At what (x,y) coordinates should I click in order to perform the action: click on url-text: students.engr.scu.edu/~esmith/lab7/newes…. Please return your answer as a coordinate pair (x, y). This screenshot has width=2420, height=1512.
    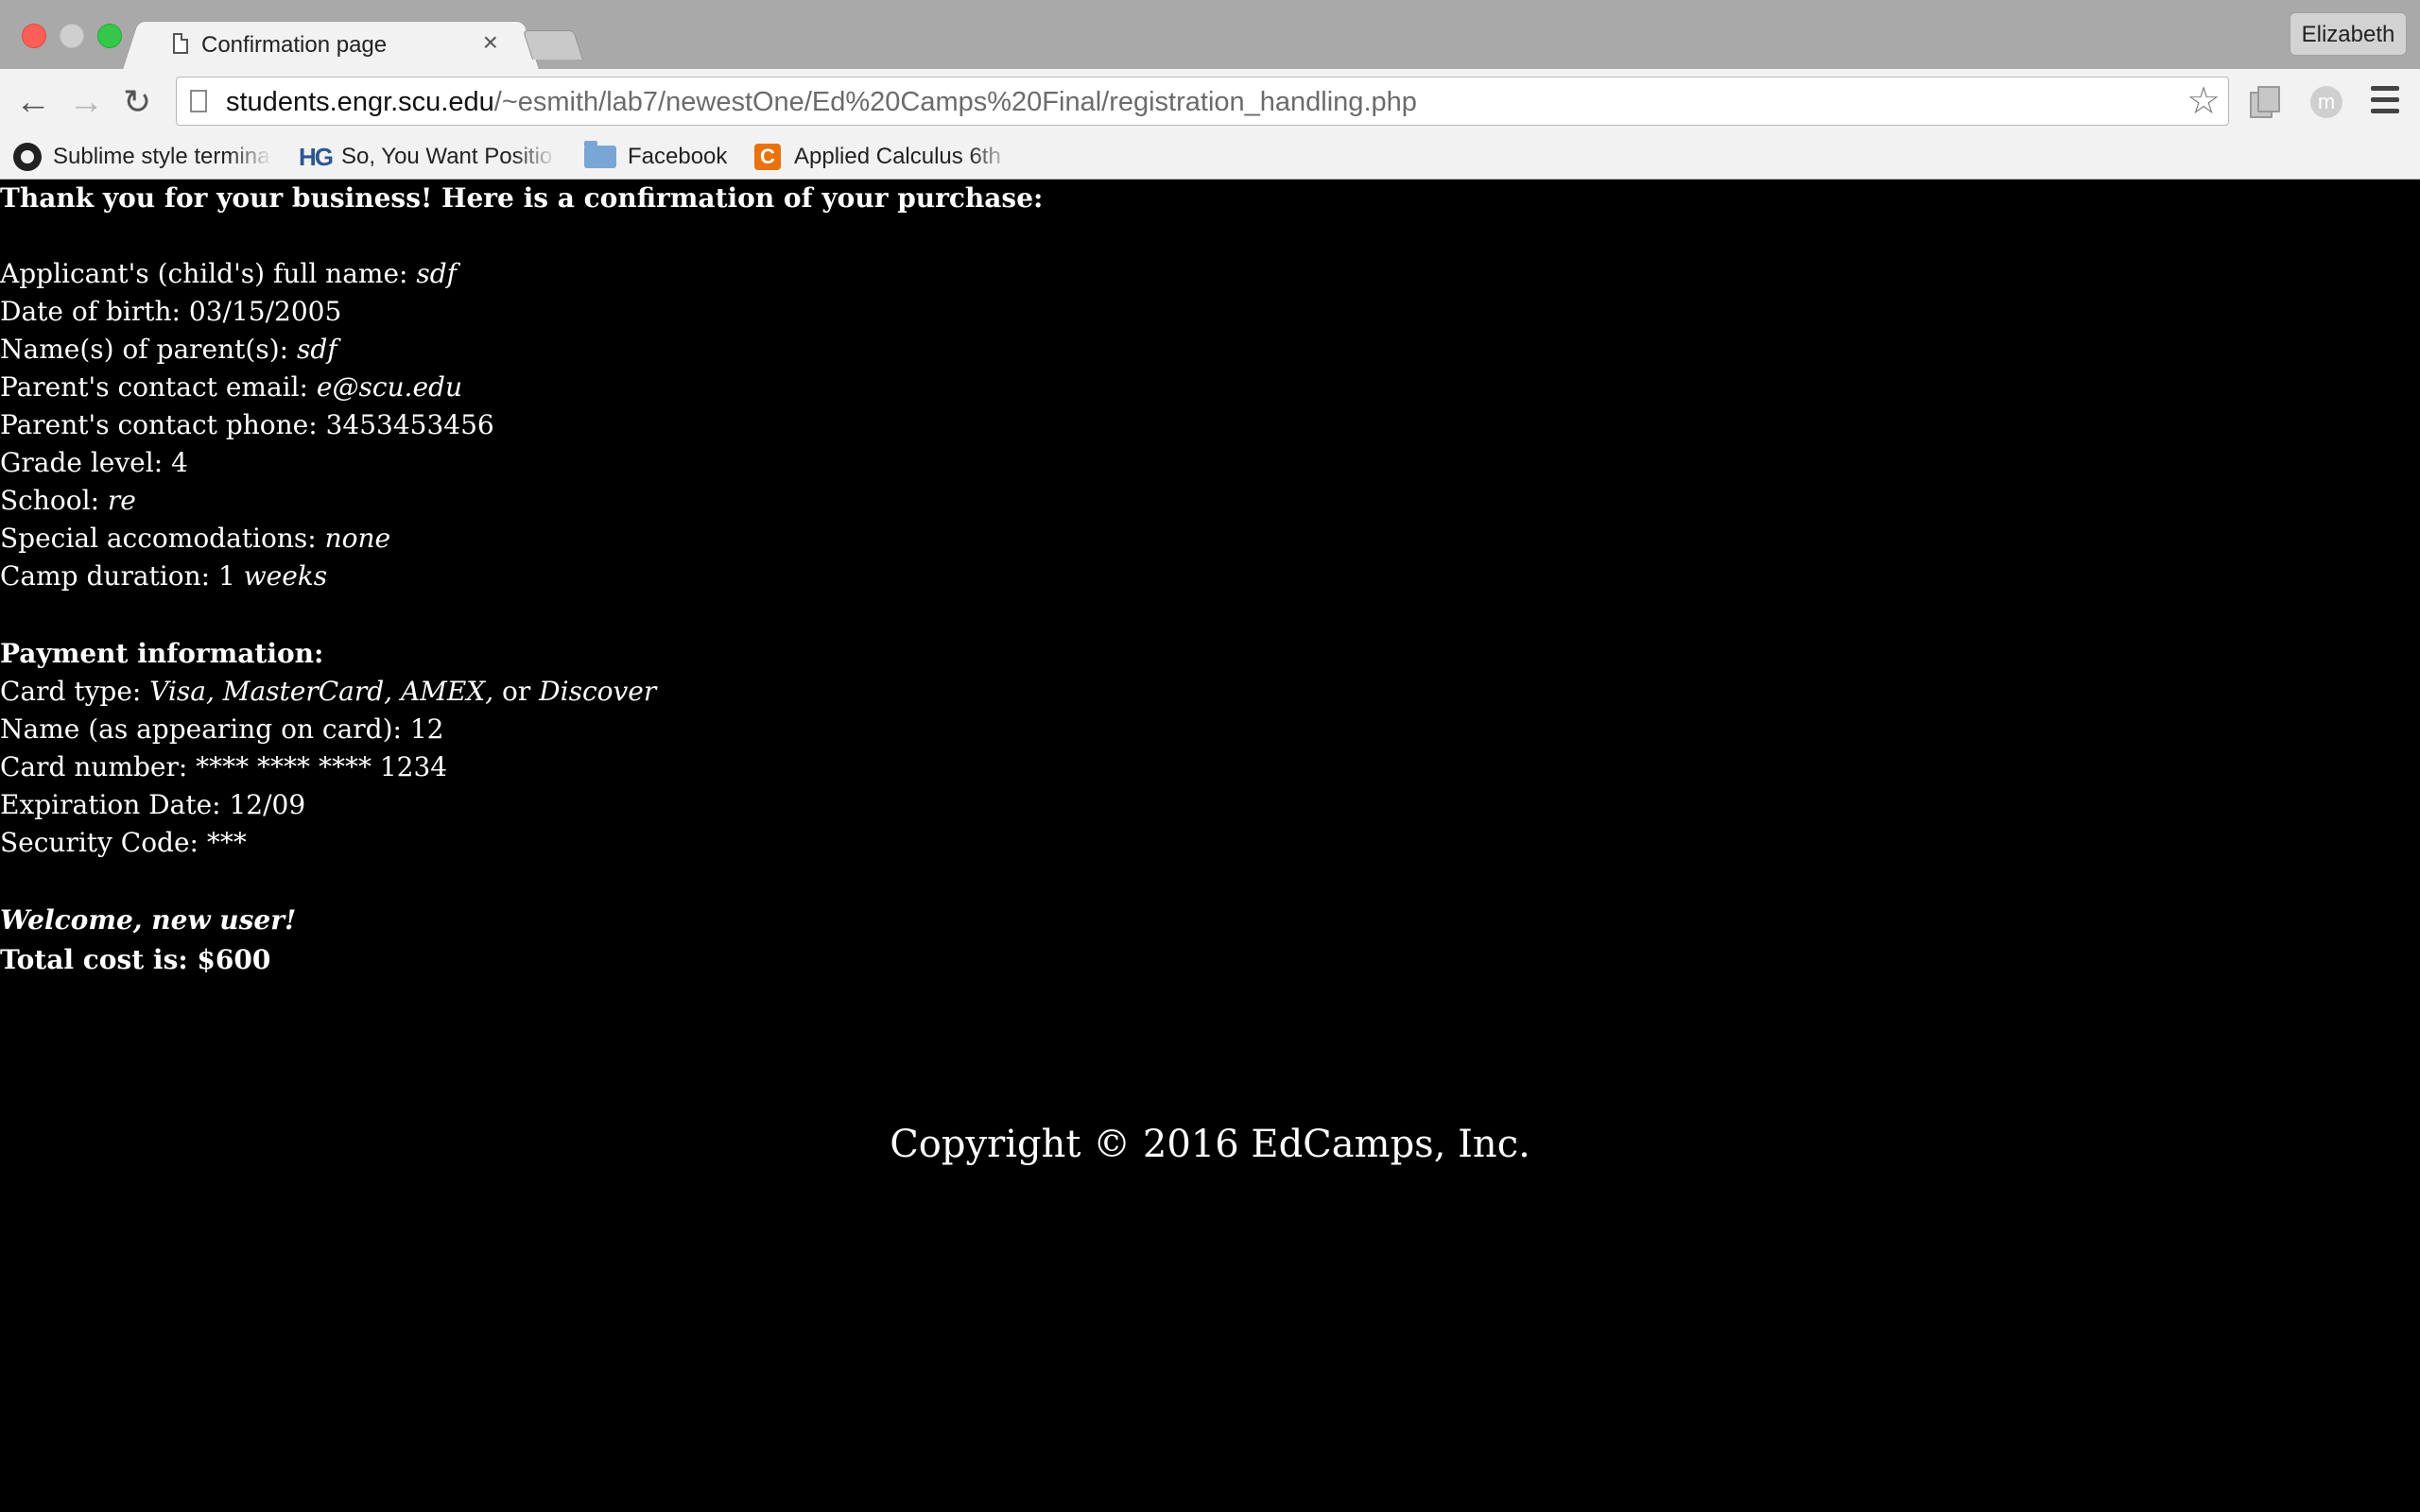
    Looking at the image, I should click on (821, 102).